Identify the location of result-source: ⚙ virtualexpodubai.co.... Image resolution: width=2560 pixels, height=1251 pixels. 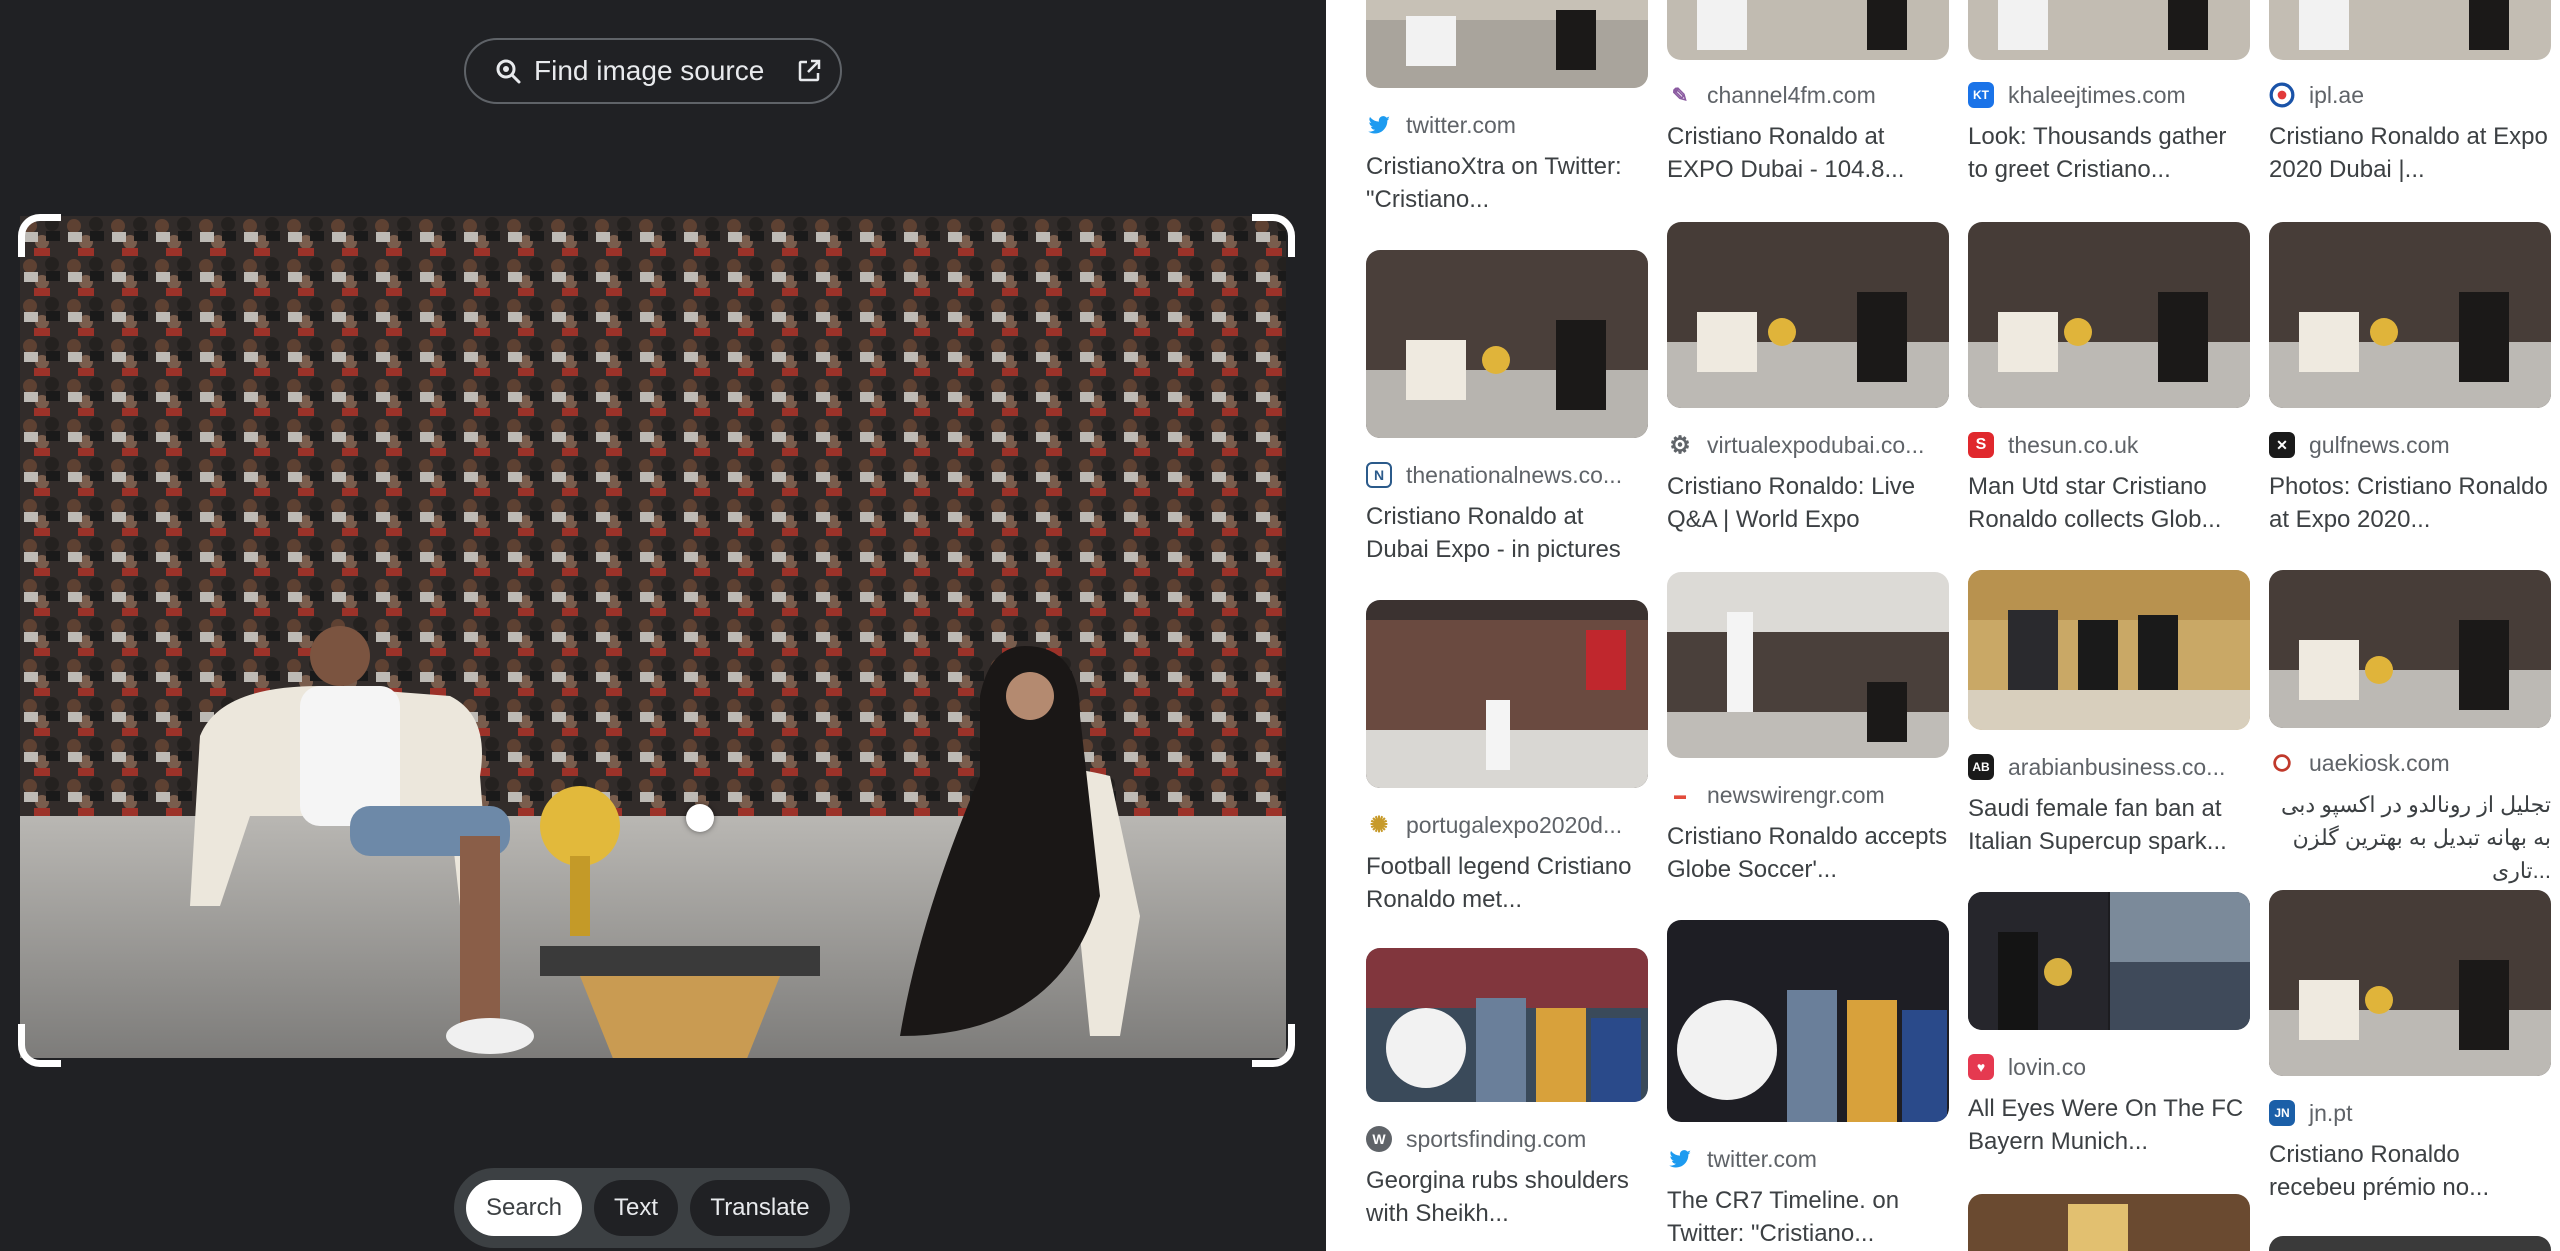
(1808, 445).